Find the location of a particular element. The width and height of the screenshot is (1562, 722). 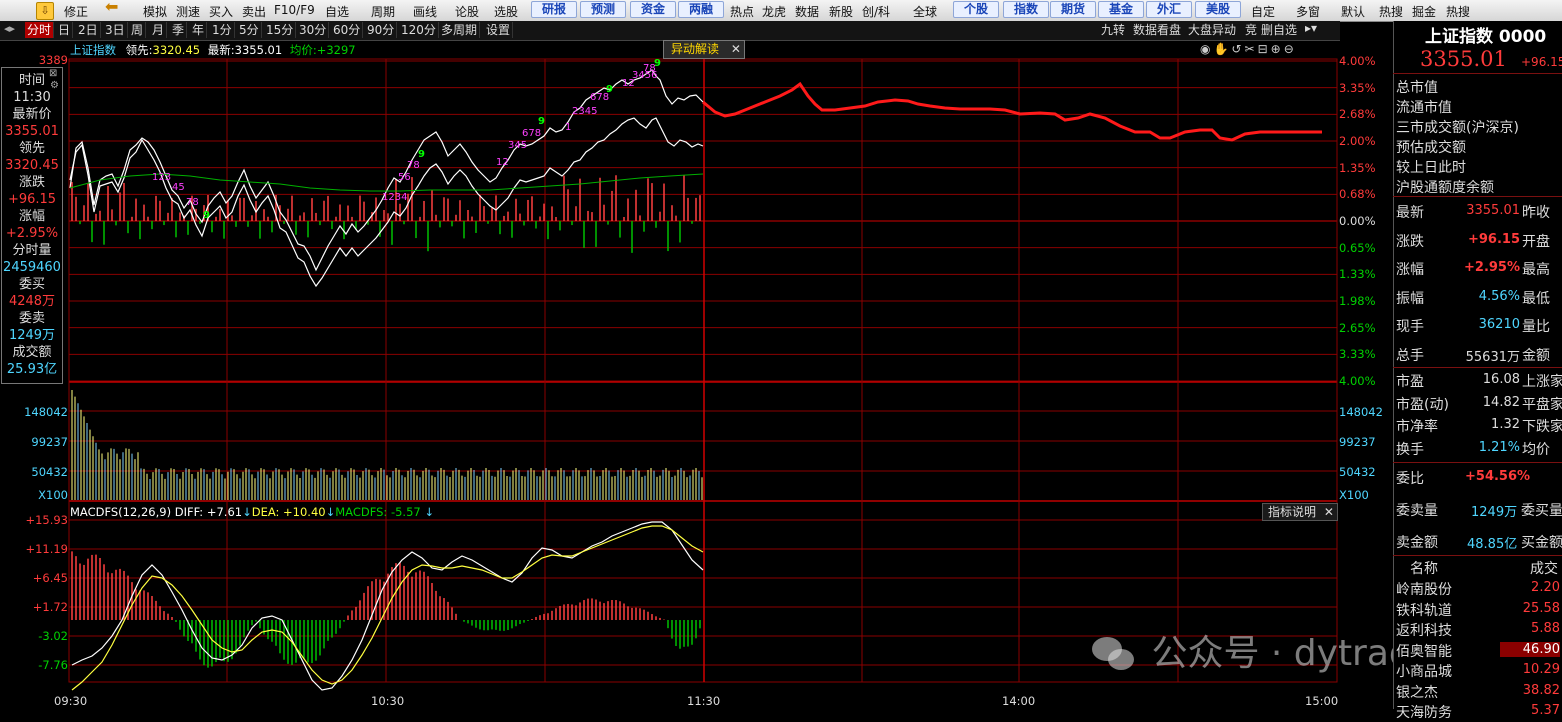

quote-value: 3355.01 is located at coordinates (1493, 210).